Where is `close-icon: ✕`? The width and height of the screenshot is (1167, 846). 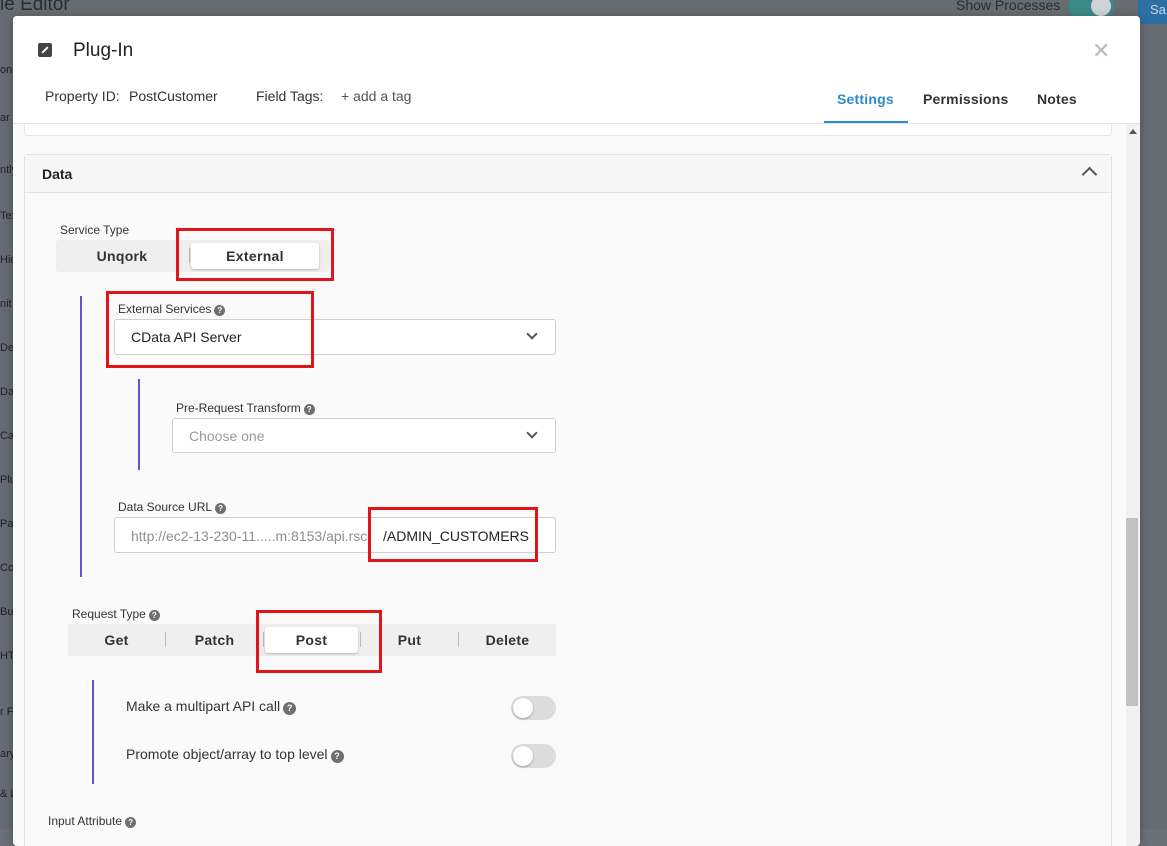
close-icon: ✕ is located at coordinates (1101, 51).